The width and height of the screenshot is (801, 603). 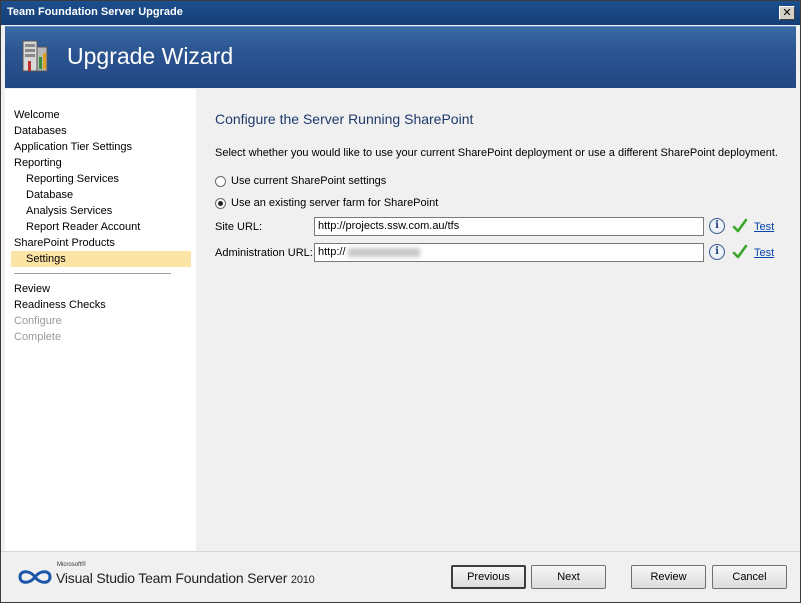 I want to click on sidebar-item-readiness-checks: Readiness Checks, so click(x=60, y=305).